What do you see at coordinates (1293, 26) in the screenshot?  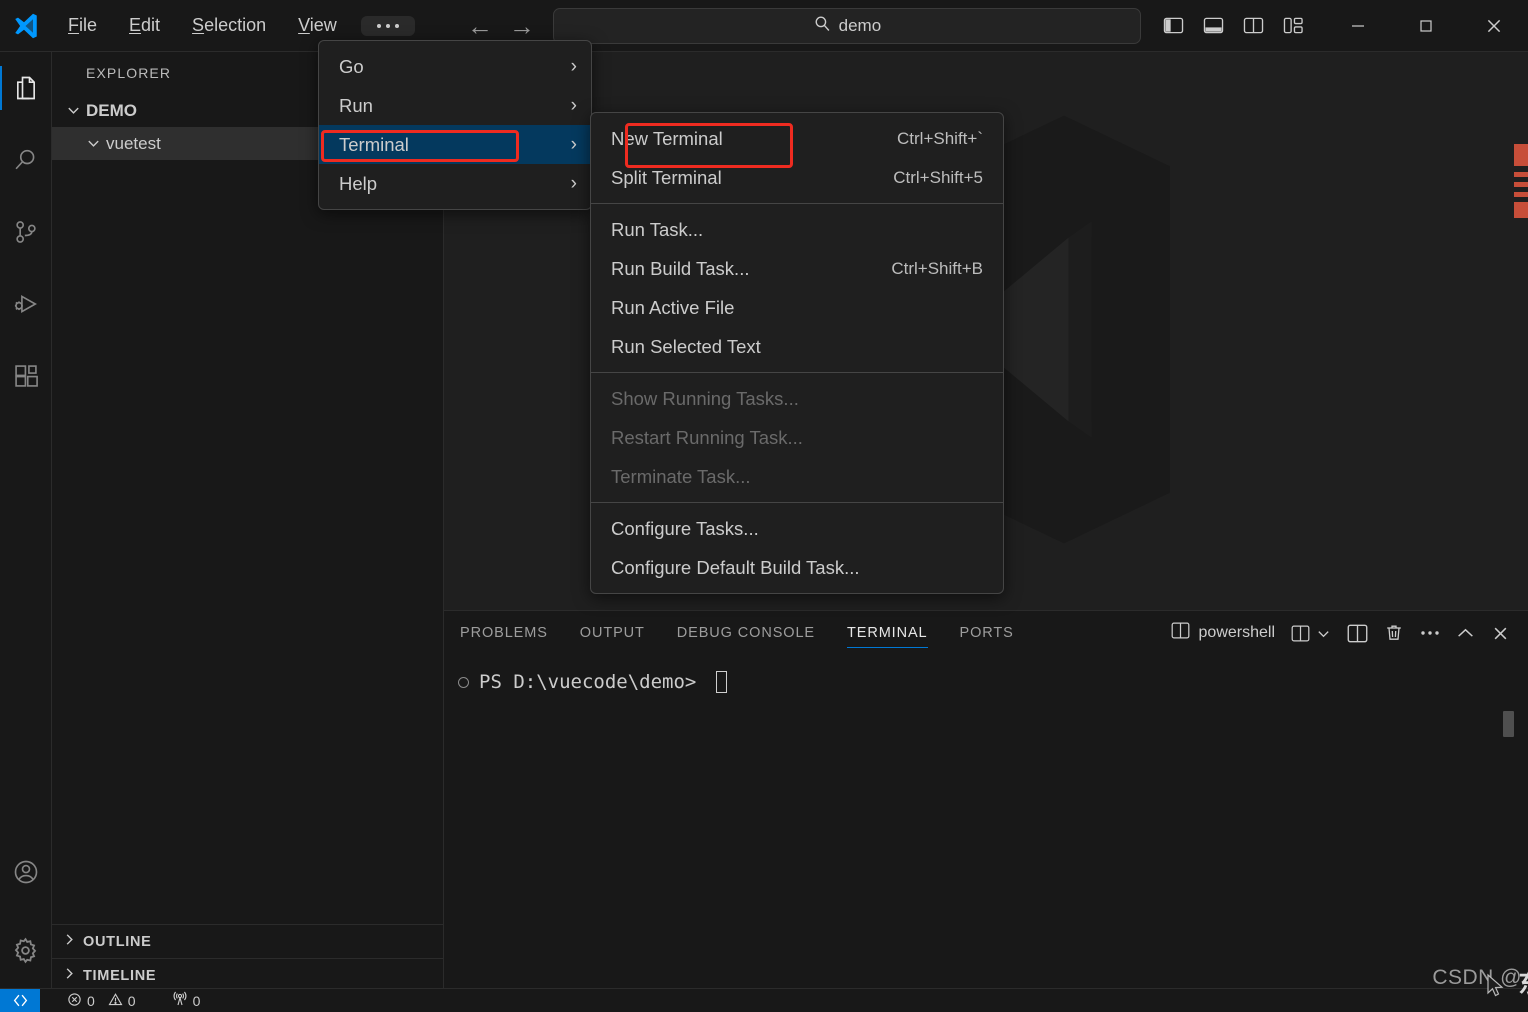 I see `layout-customize-icon` at bounding box center [1293, 26].